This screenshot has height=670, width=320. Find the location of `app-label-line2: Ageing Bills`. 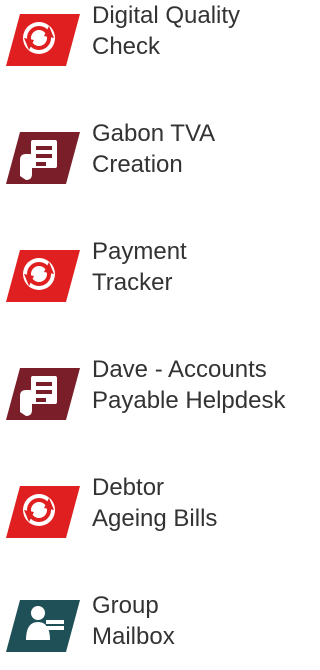

app-label-line2: Ageing Bills is located at coordinates (155, 518).